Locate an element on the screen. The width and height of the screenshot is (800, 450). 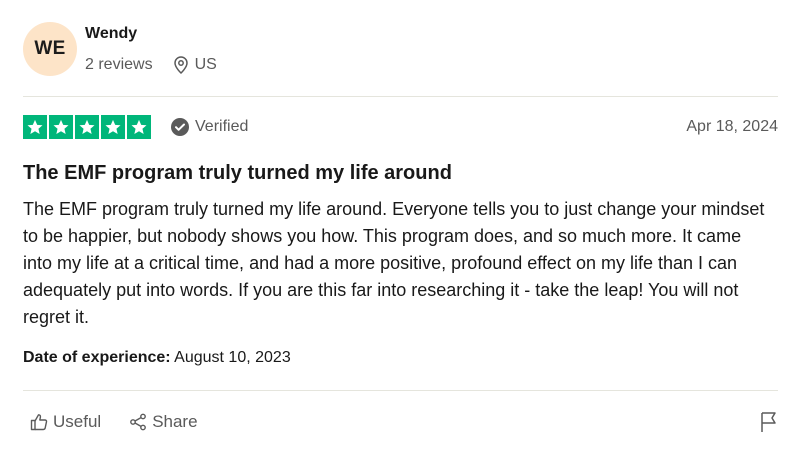
reviewer-location: US is located at coordinates (195, 65).